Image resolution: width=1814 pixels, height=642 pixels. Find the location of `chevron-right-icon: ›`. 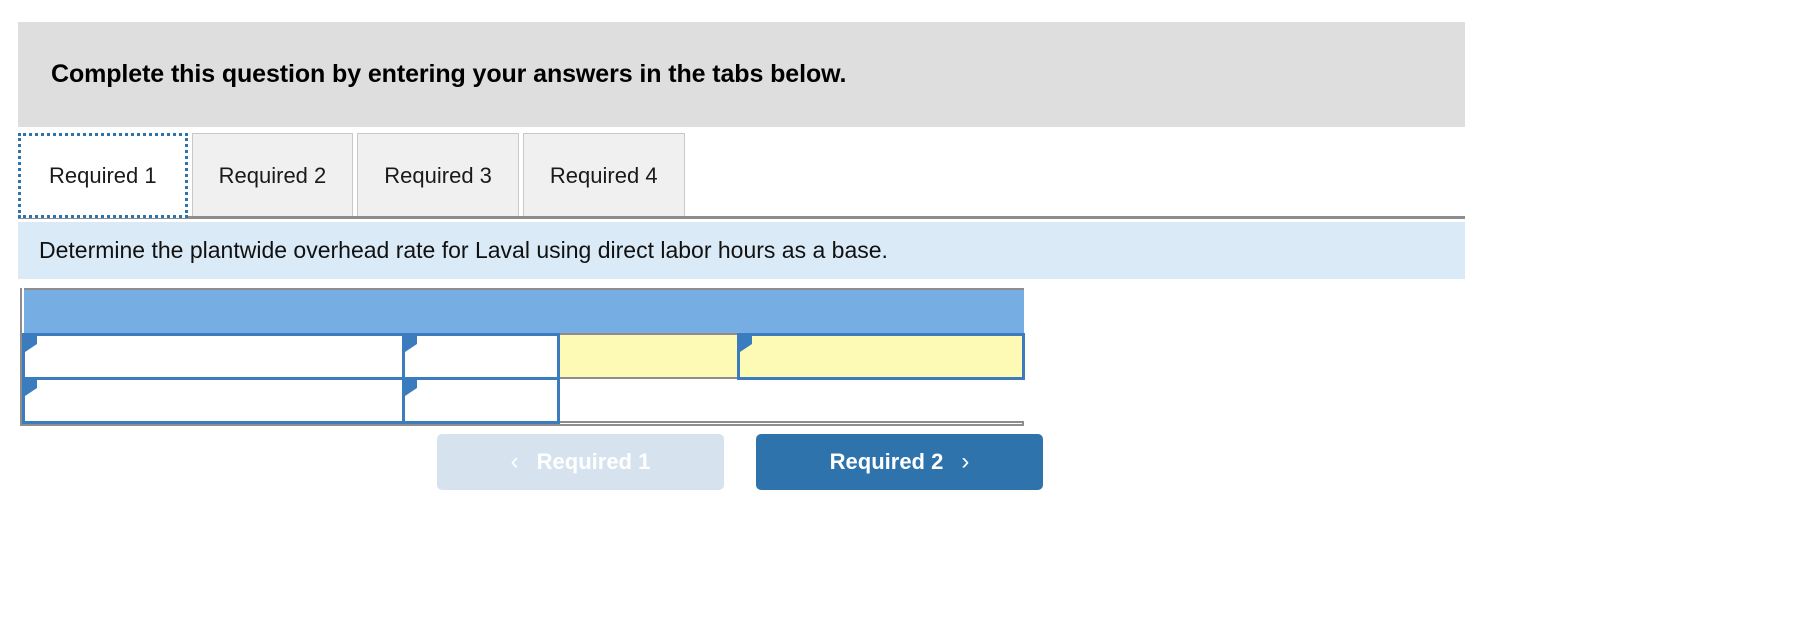

chevron-right-icon: › is located at coordinates (965, 461).